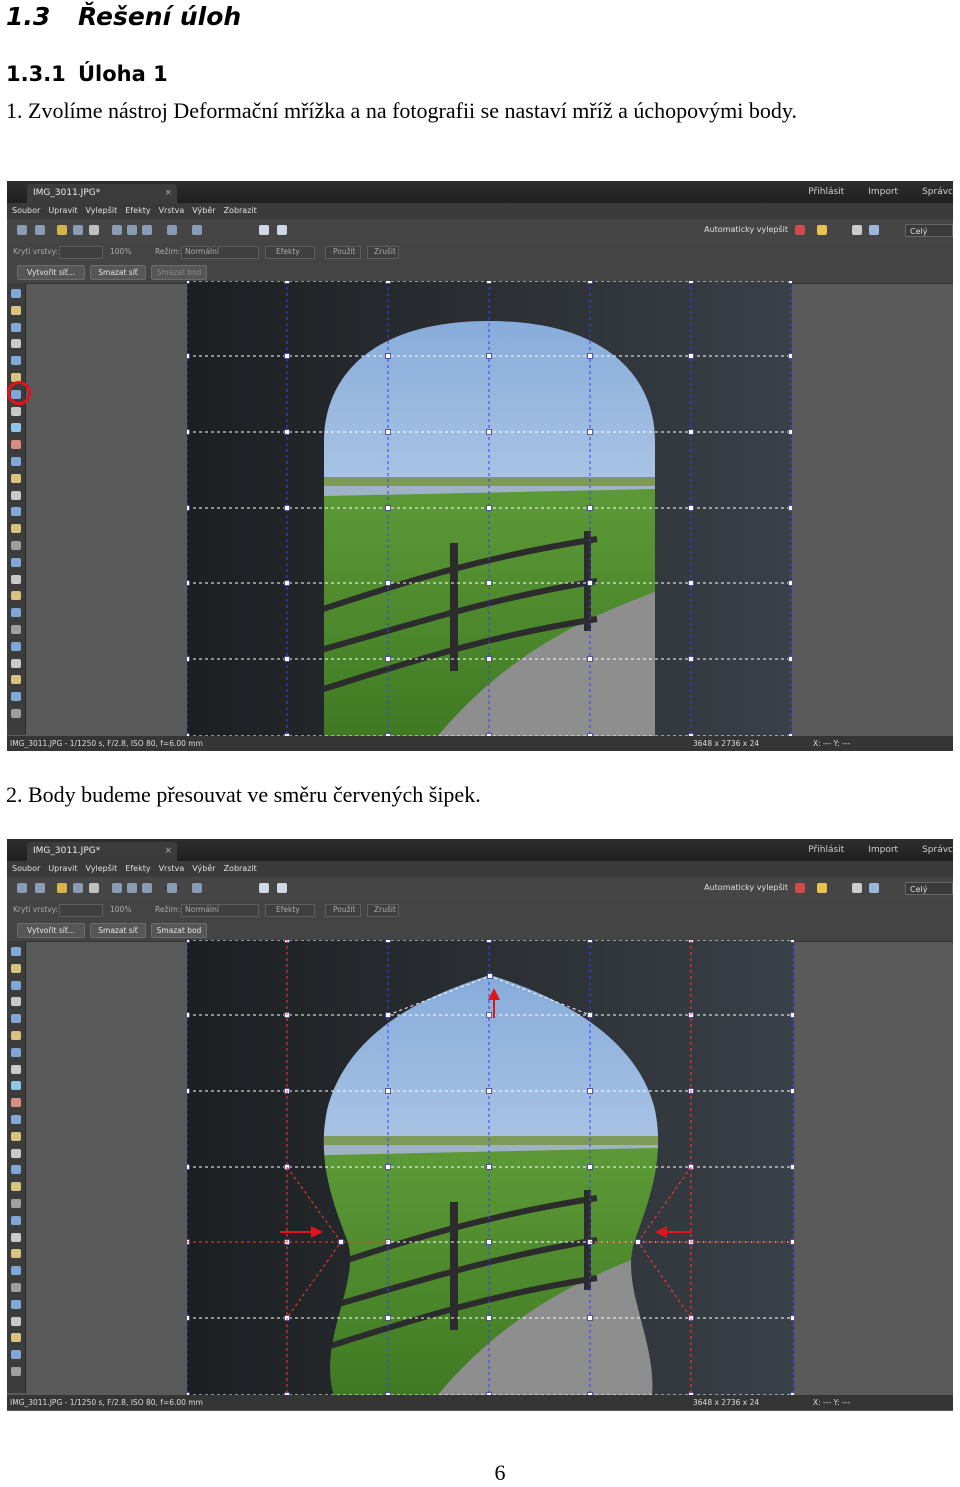 The width and height of the screenshot is (960, 1487). I want to click on cut-icon, so click(117, 888).